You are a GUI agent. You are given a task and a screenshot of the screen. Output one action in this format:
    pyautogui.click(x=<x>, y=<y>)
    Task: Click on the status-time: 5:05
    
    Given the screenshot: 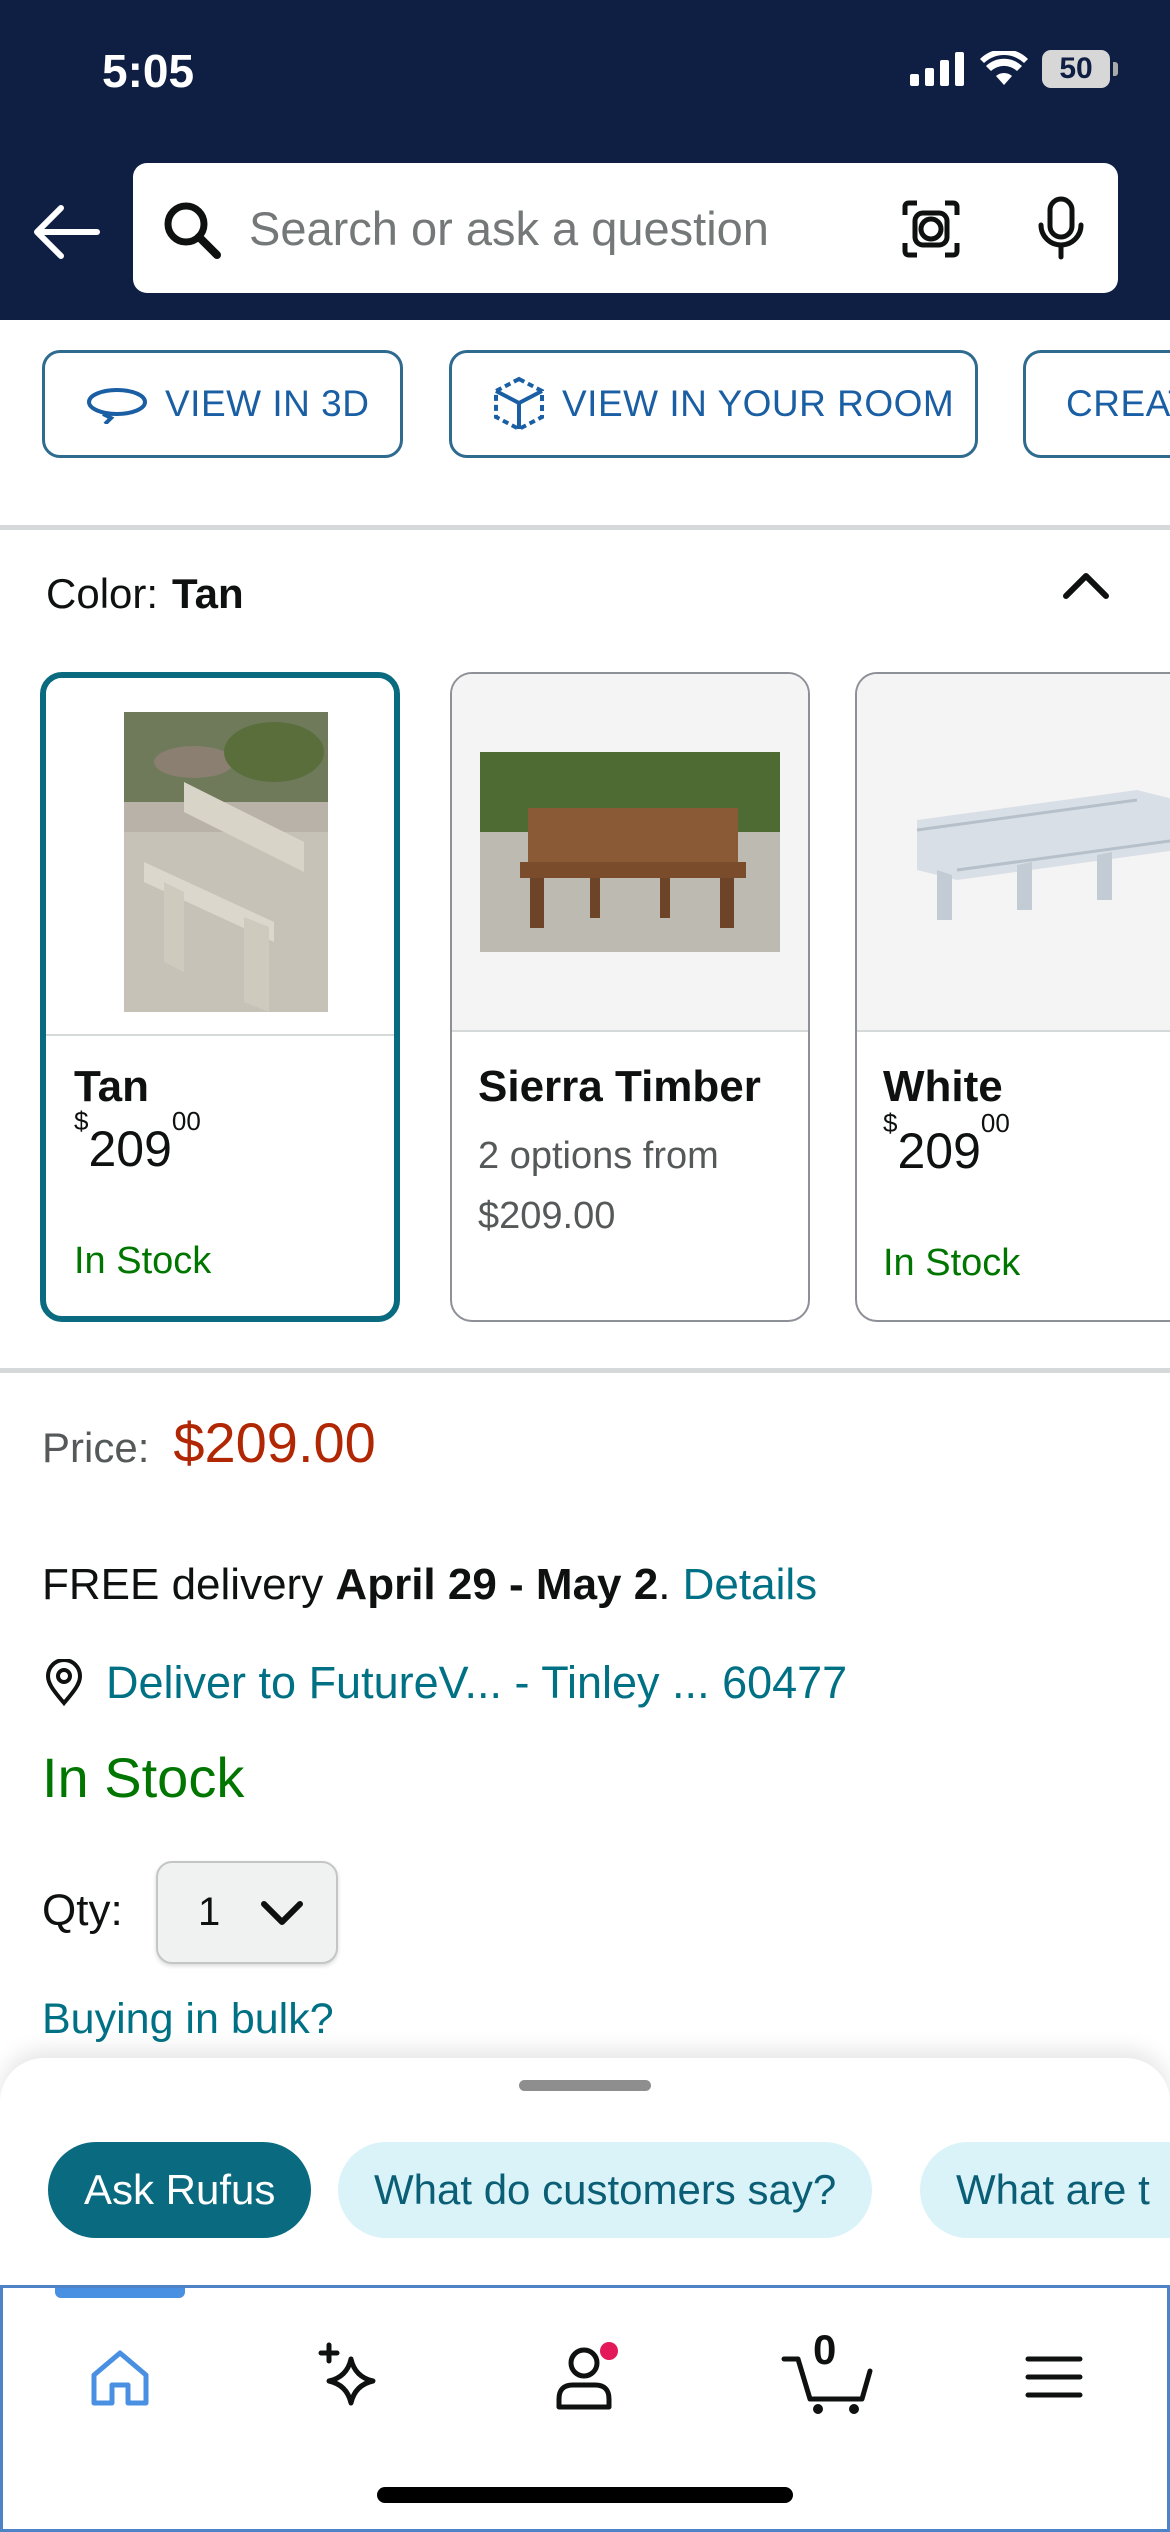 What is the action you would take?
    pyautogui.click(x=148, y=71)
    